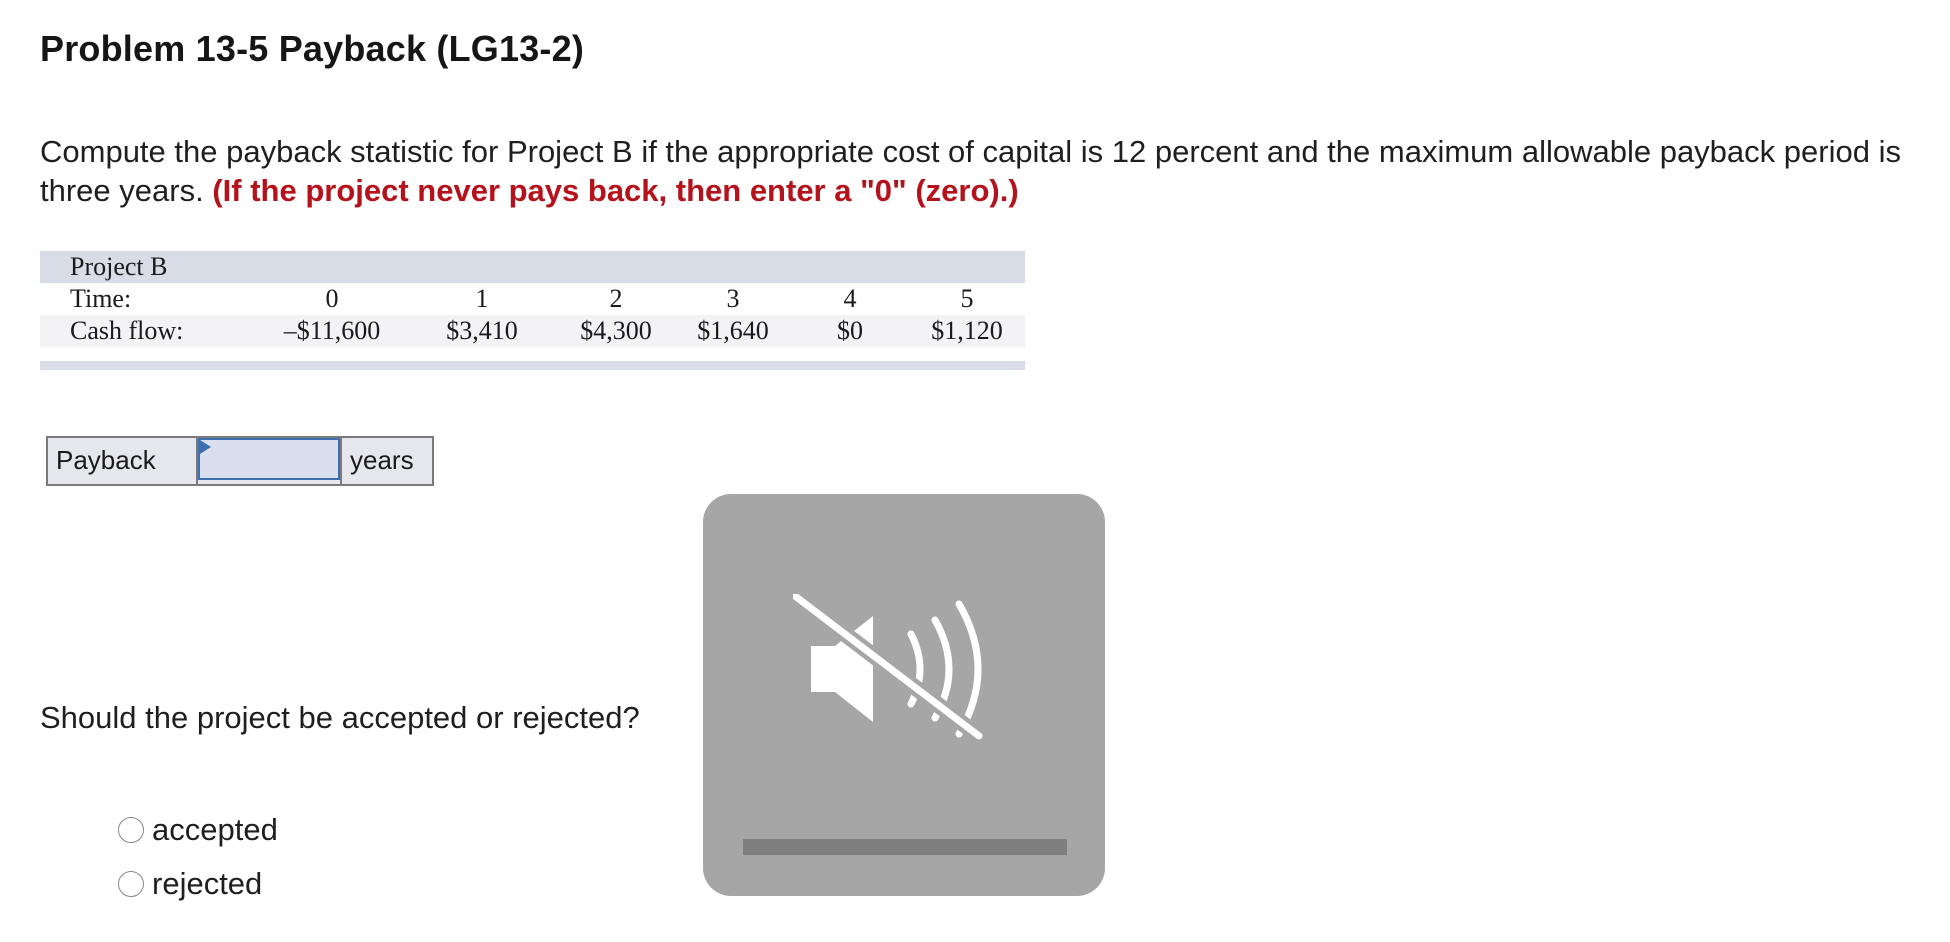 This screenshot has height=942, width=1950. Describe the element at coordinates (131, 830) in the screenshot. I see `accepted-radio` at that location.